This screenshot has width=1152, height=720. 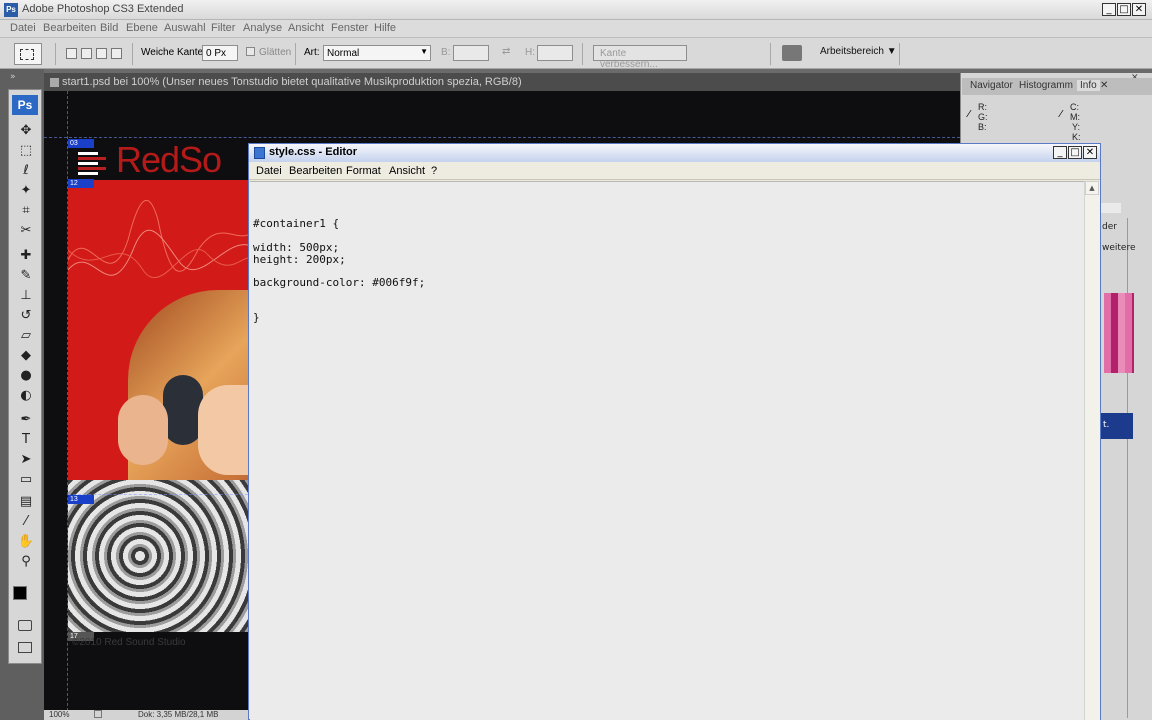 What do you see at coordinates (991, 85) in the screenshot?
I see `tab-navigator: Navigator` at bounding box center [991, 85].